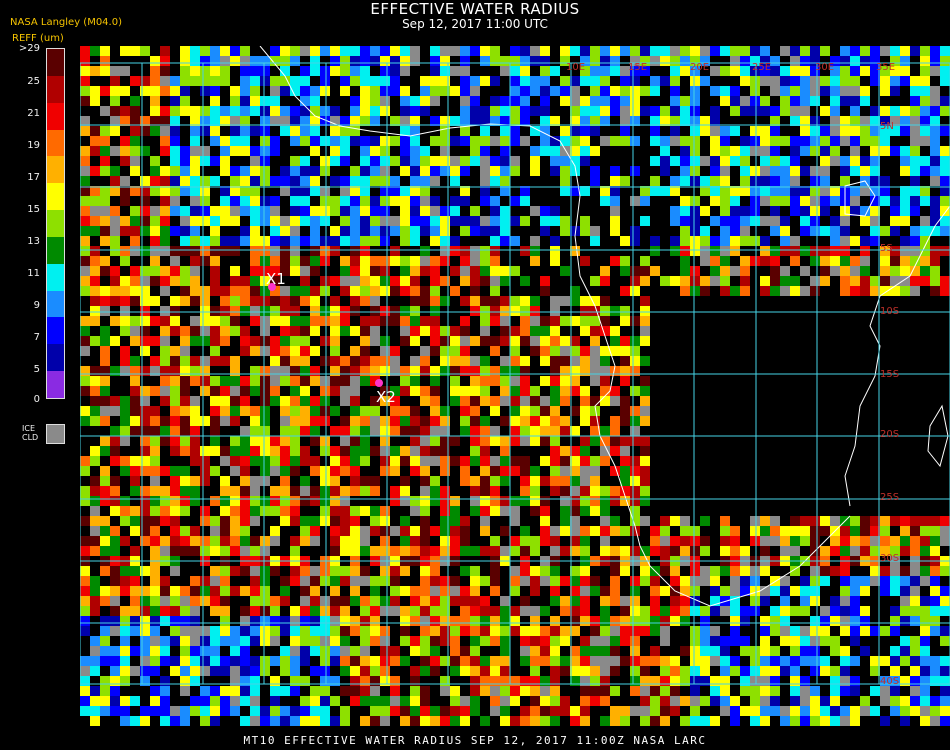 The height and width of the screenshot is (750, 950). What do you see at coordinates (885, 67) in the screenshot?
I see `longitude-label: 35E` at bounding box center [885, 67].